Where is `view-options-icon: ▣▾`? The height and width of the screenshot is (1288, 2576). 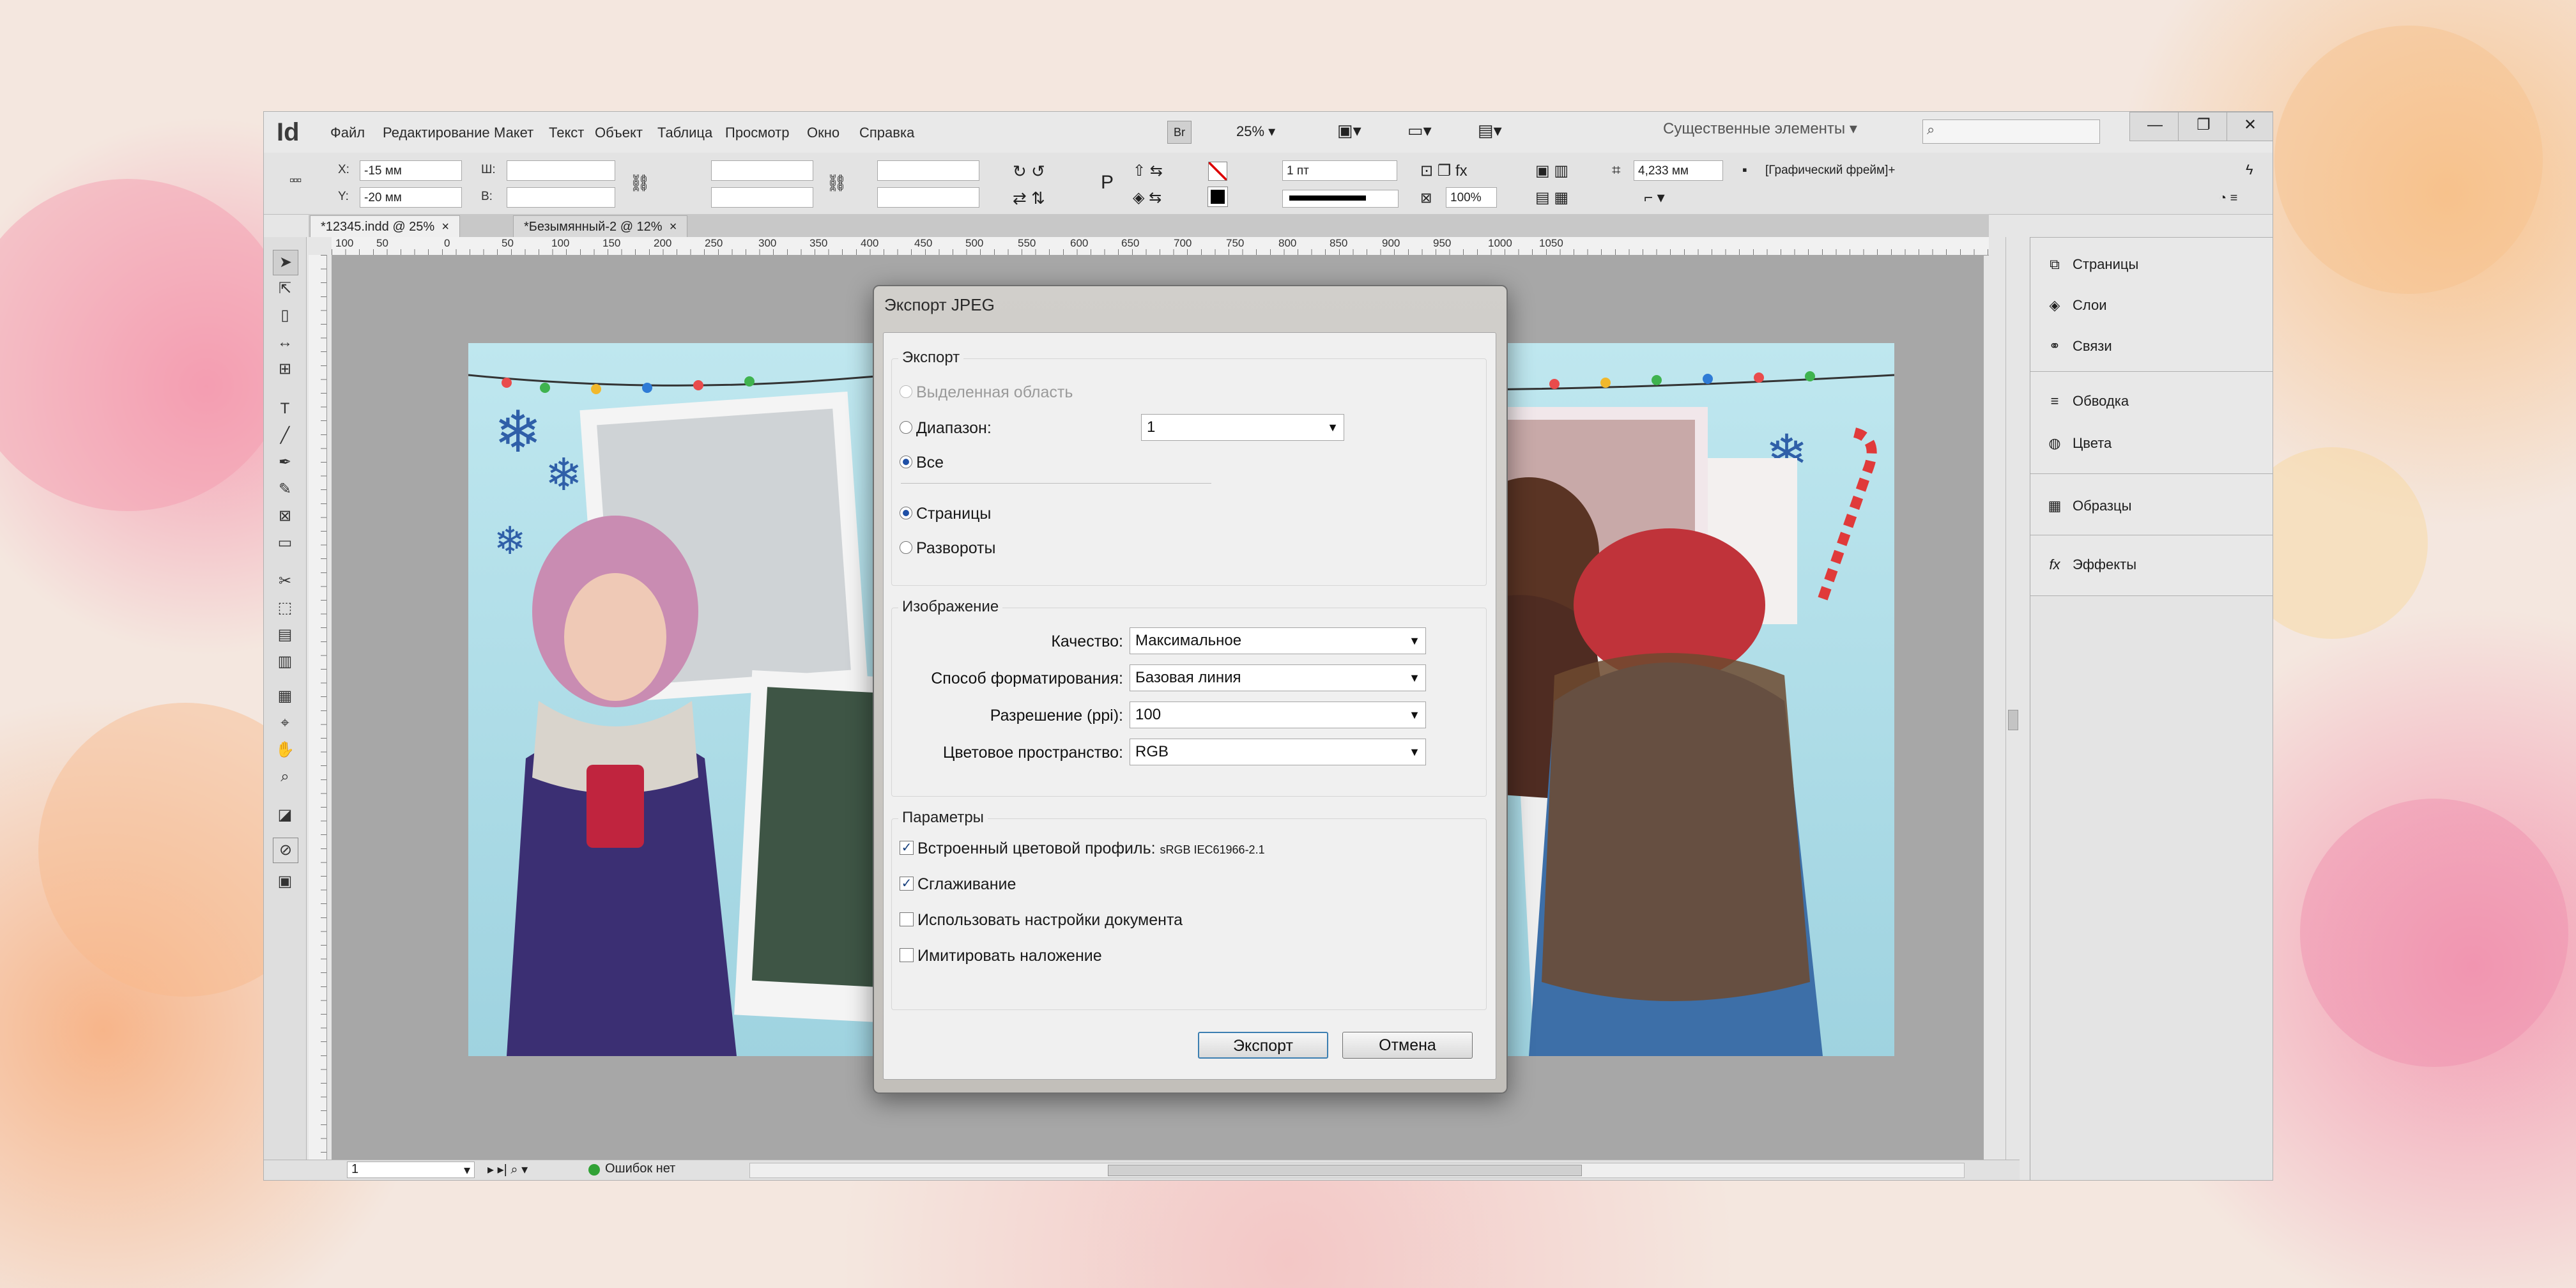 view-options-icon: ▣▾ is located at coordinates (1349, 131).